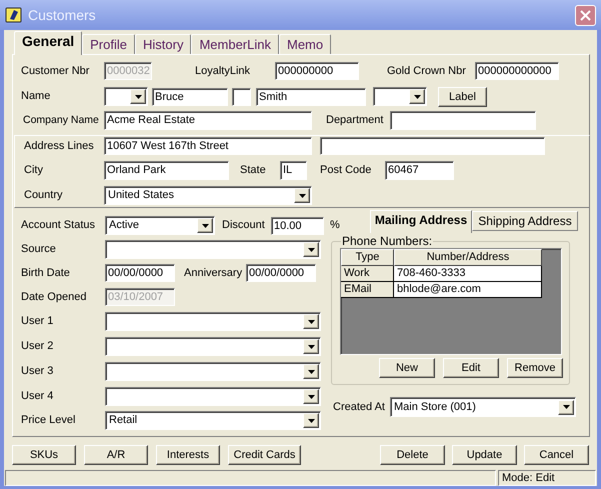  I want to click on tab: Shipping Address, so click(525, 221).